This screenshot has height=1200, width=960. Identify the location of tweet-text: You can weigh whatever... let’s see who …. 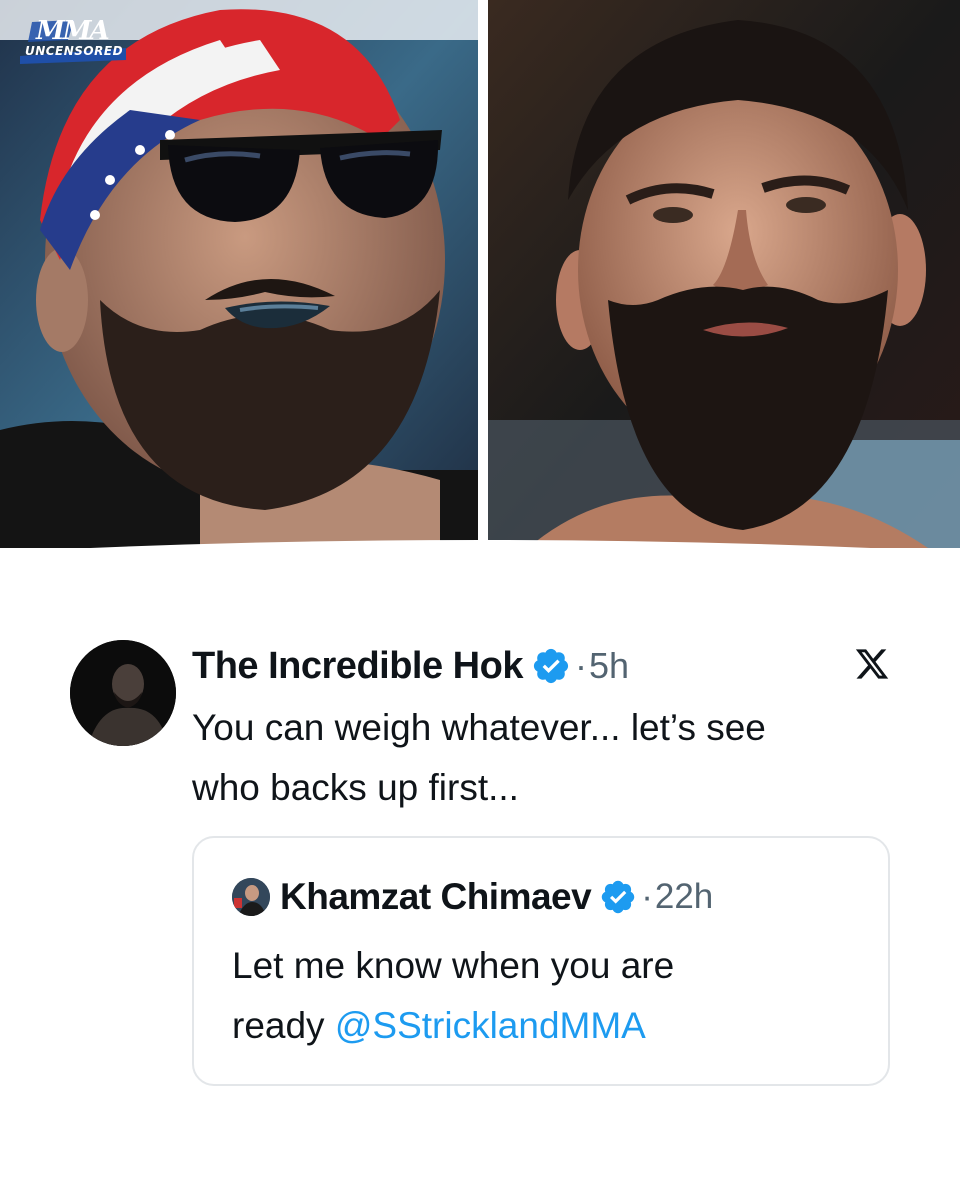
(542, 758).